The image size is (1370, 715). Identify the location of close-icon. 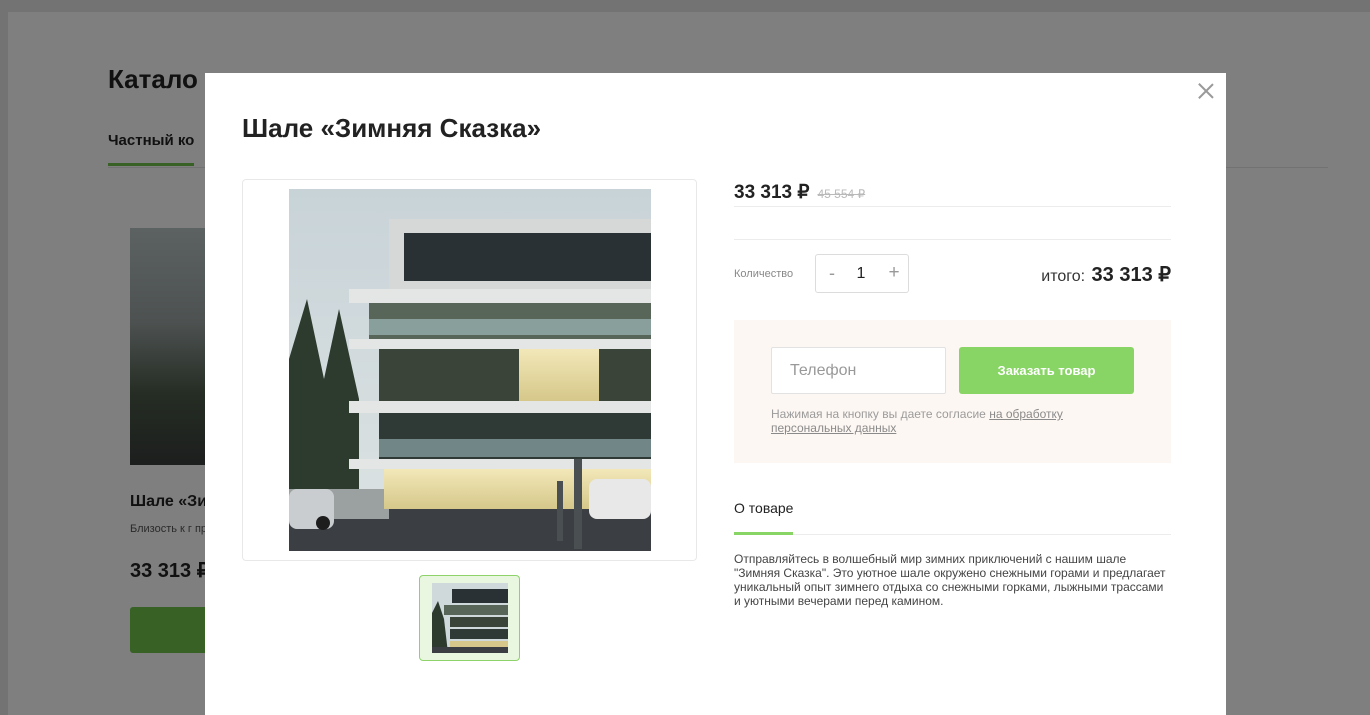
(1206, 91).